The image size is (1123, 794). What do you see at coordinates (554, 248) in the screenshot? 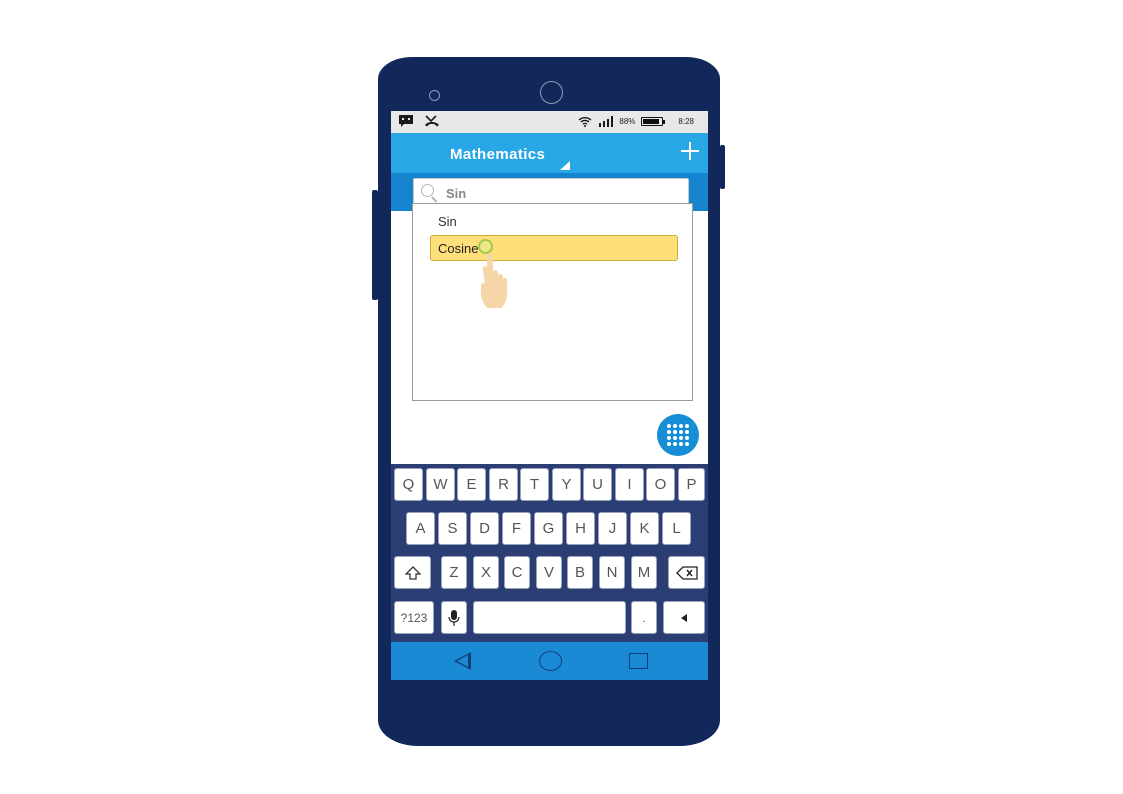
I see `suggestion-item-cosine: Cosine` at bounding box center [554, 248].